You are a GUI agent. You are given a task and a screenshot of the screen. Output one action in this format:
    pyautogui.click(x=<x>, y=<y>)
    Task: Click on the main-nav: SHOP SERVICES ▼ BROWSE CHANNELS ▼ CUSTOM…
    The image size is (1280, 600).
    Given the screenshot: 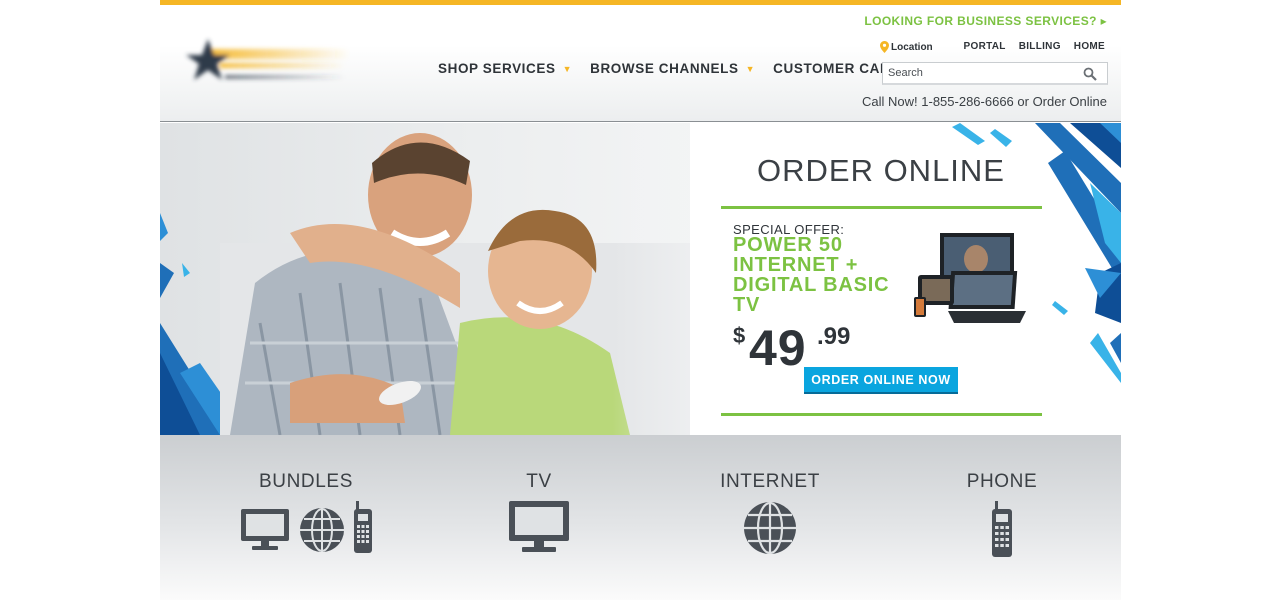 What is the action you would take?
    pyautogui.click(x=678, y=68)
    